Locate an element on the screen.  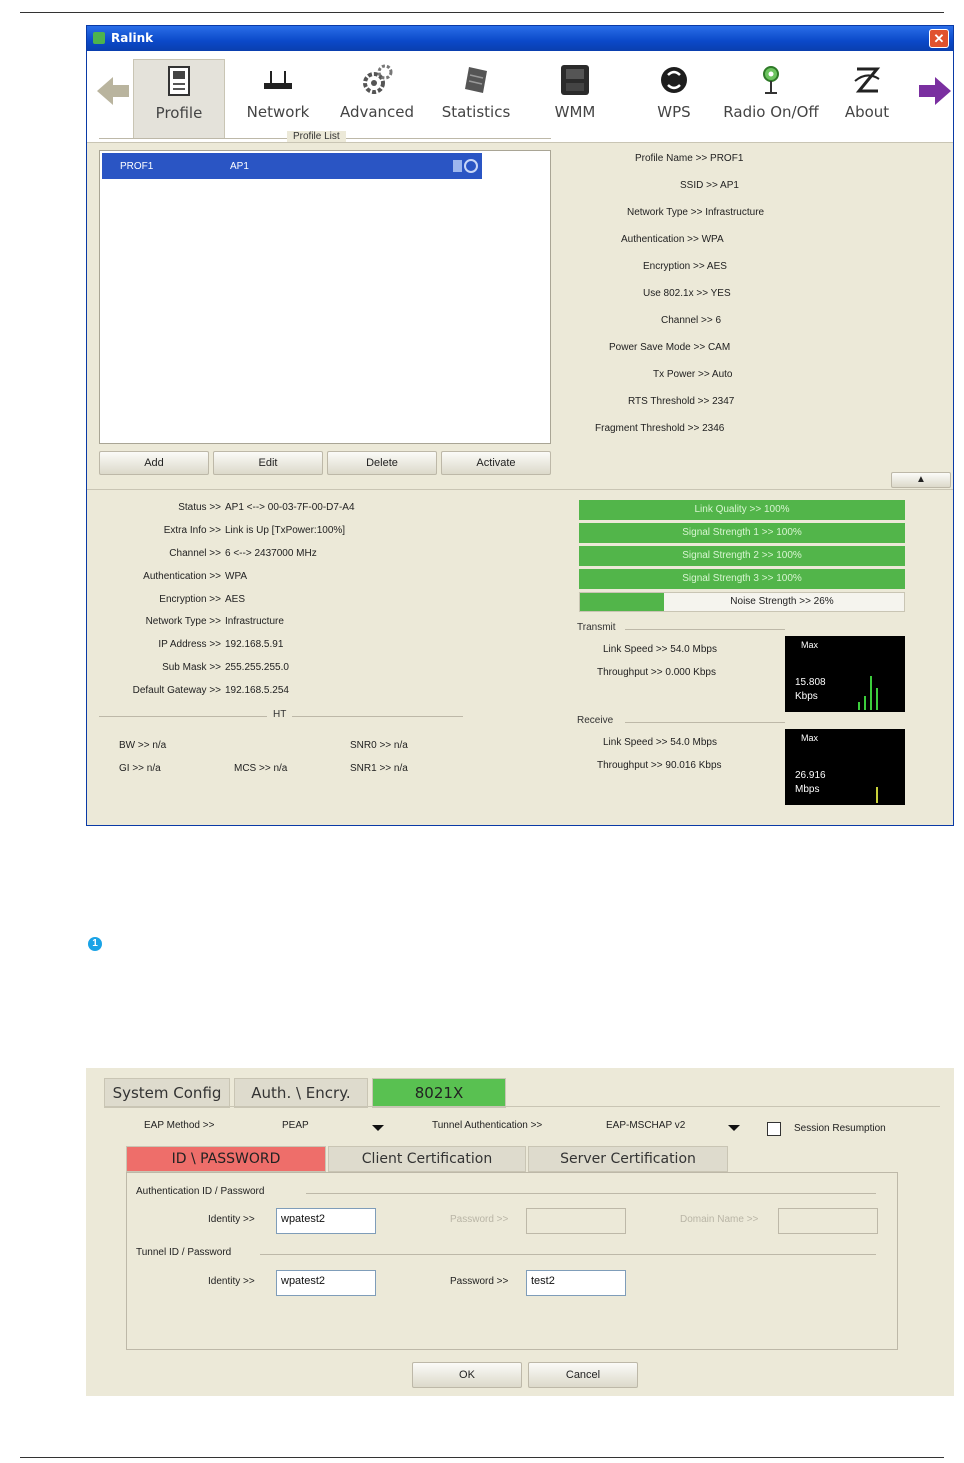
identity-input: wpatest2 is located at coordinates (326, 1221).